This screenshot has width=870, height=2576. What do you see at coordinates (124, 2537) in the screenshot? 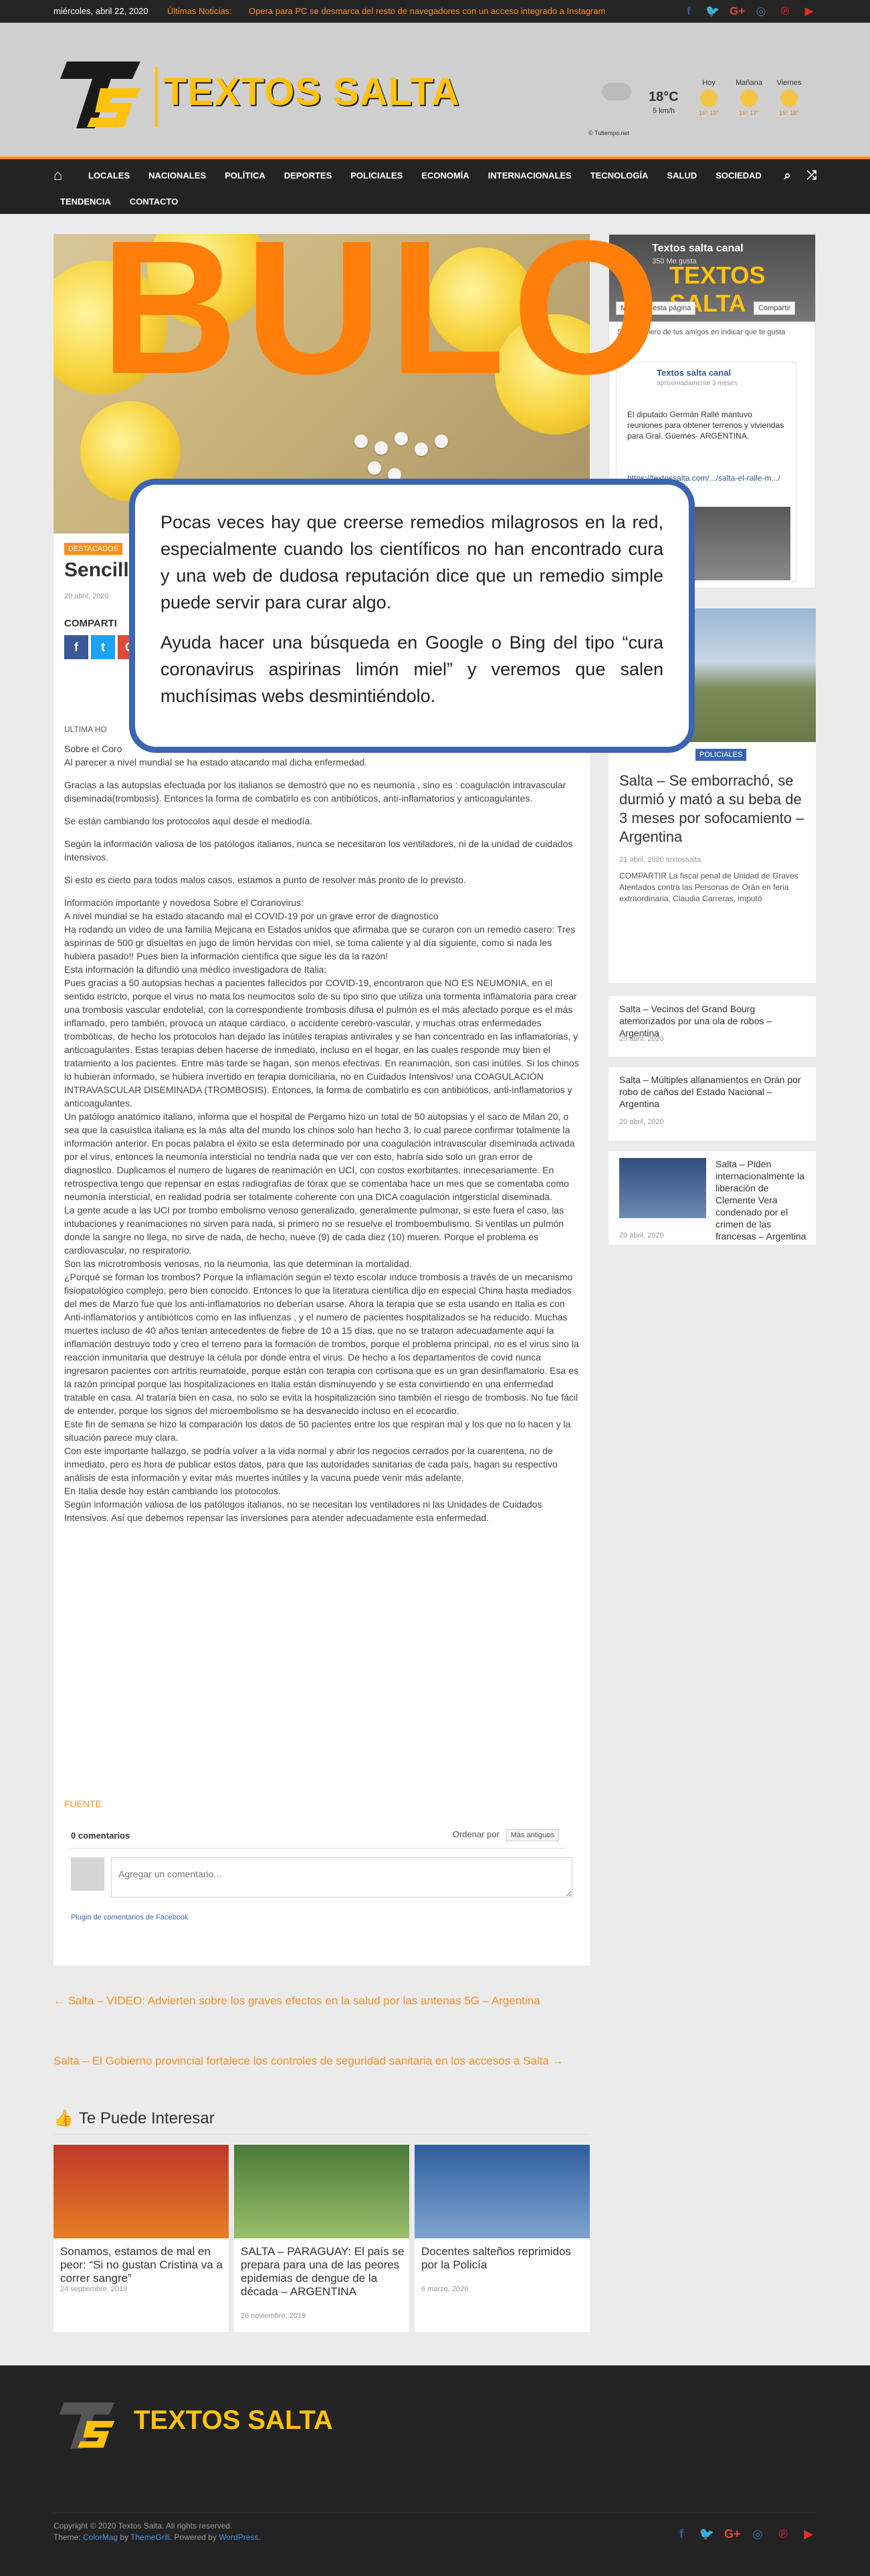
I see `theme-by: by` at bounding box center [124, 2537].